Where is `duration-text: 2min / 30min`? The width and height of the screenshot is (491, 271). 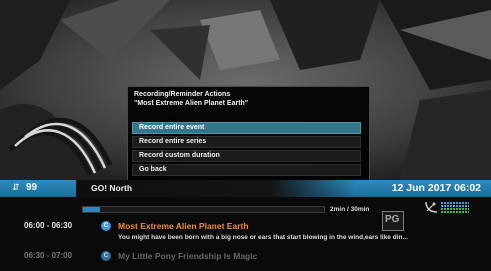
duration-text: 2min / 30min is located at coordinates (350, 209).